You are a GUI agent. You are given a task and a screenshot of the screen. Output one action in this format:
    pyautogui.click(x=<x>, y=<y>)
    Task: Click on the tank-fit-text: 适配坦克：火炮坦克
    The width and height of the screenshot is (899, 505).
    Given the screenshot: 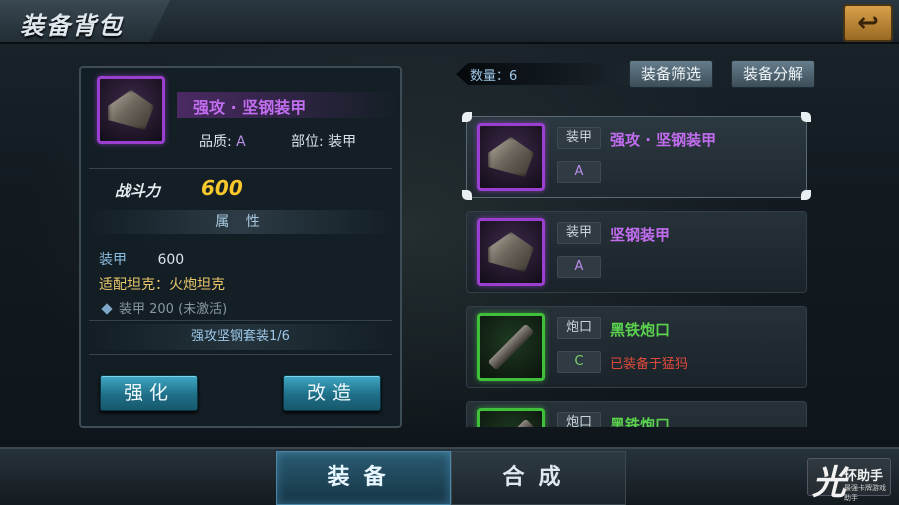 What is the action you would take?
    pyautogui.click(x=162, y=285)
    